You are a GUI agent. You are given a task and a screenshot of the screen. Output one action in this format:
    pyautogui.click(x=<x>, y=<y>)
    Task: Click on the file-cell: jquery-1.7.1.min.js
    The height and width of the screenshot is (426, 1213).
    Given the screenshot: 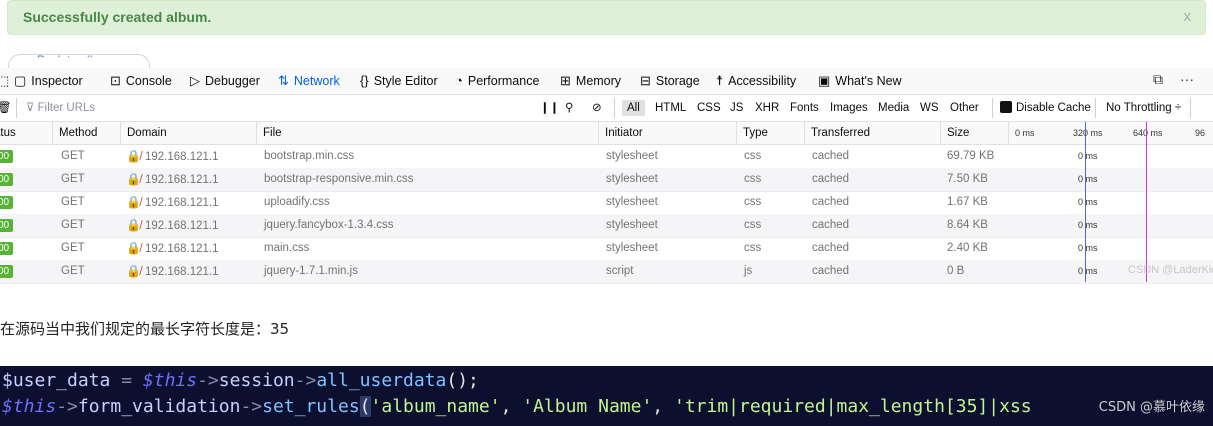 What is the action you would take?
    pyautogui.click(x=311, y=271)
    